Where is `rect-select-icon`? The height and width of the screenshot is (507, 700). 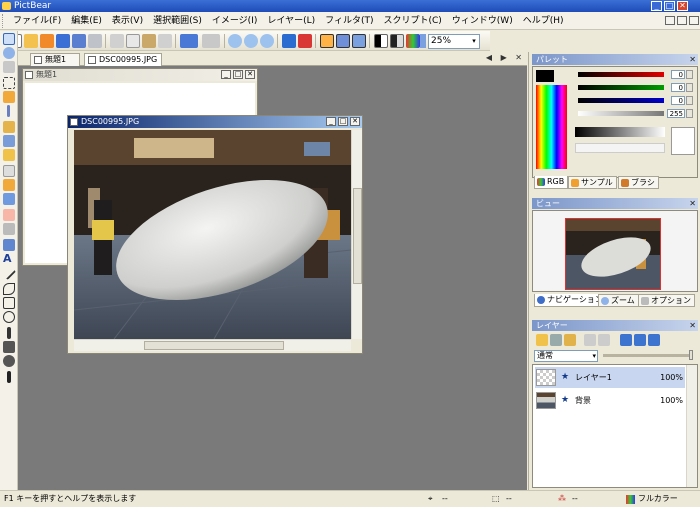 rect-select-icon is located at coordinates (9, 83).